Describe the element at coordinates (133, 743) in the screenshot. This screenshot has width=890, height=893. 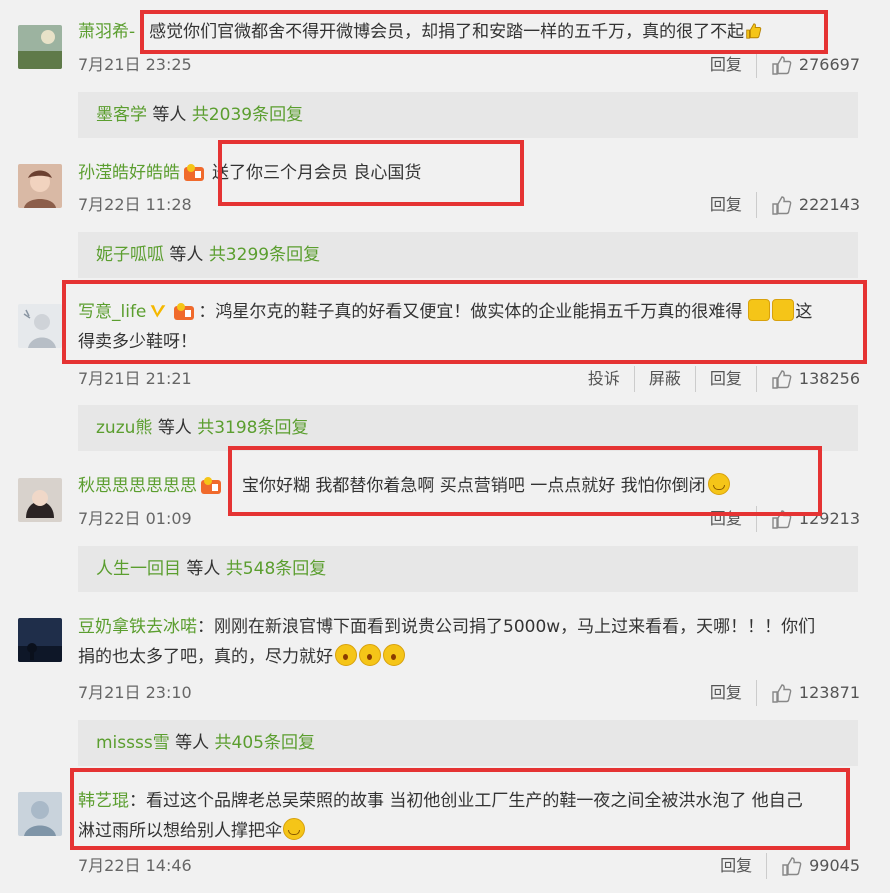
I see `thread-user: missss雪` at that location.